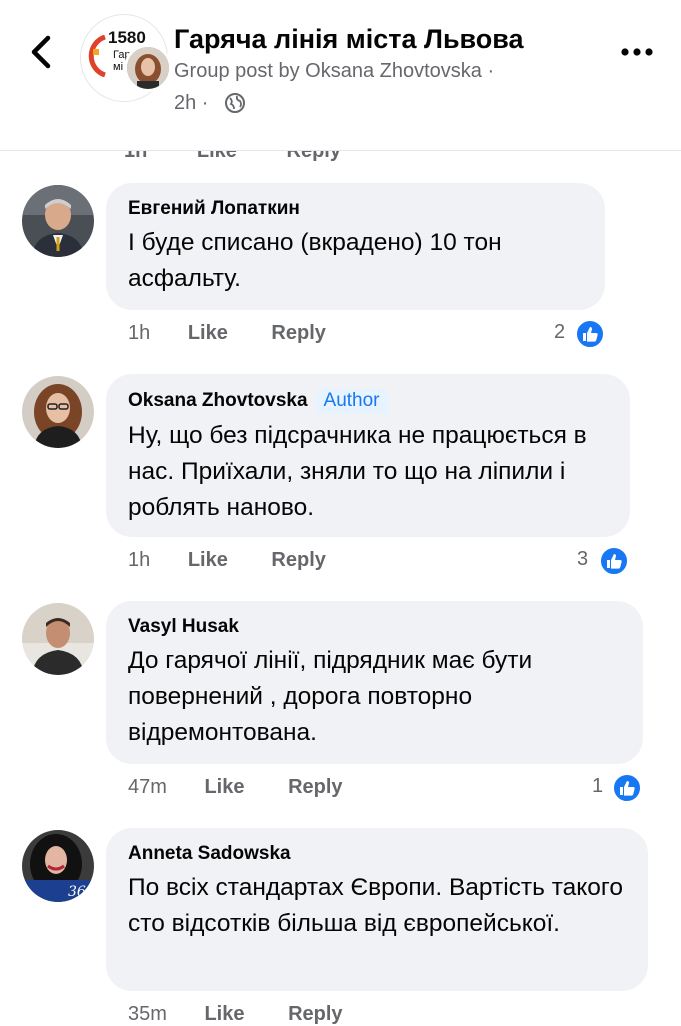 Image resolution: width=681 pixels, height=1026 pixels. What do you see at coordinates (147, 1014) in the screenshot?
I see `comment-time: 35m` at bounding box center [147, 1014].